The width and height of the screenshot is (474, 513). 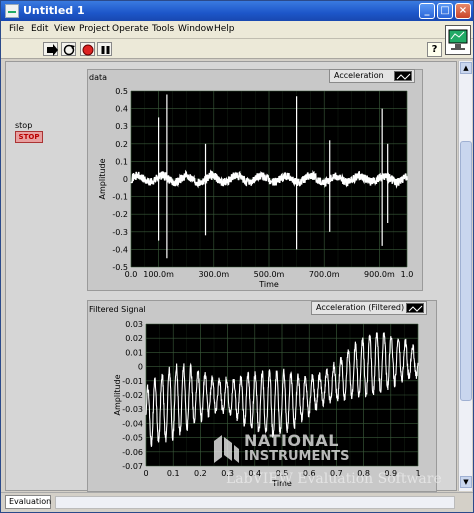 I want to click on scroll-up-icon: ▲, so click(x=466, y=68).